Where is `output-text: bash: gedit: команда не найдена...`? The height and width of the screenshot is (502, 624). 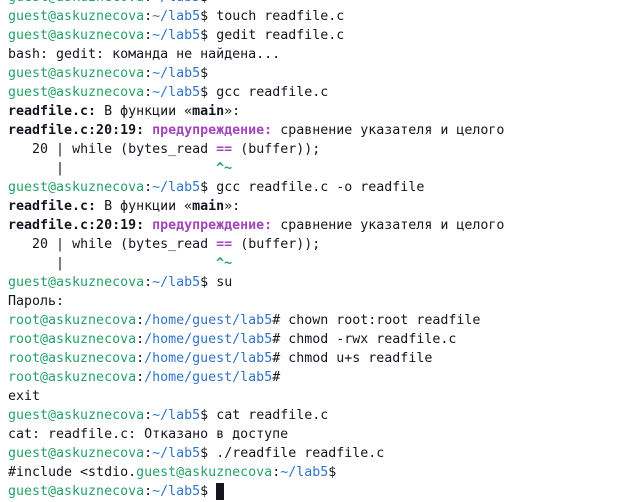 output-text: bash: gedit: команда не найдена... is located at coordinates (144, 54).